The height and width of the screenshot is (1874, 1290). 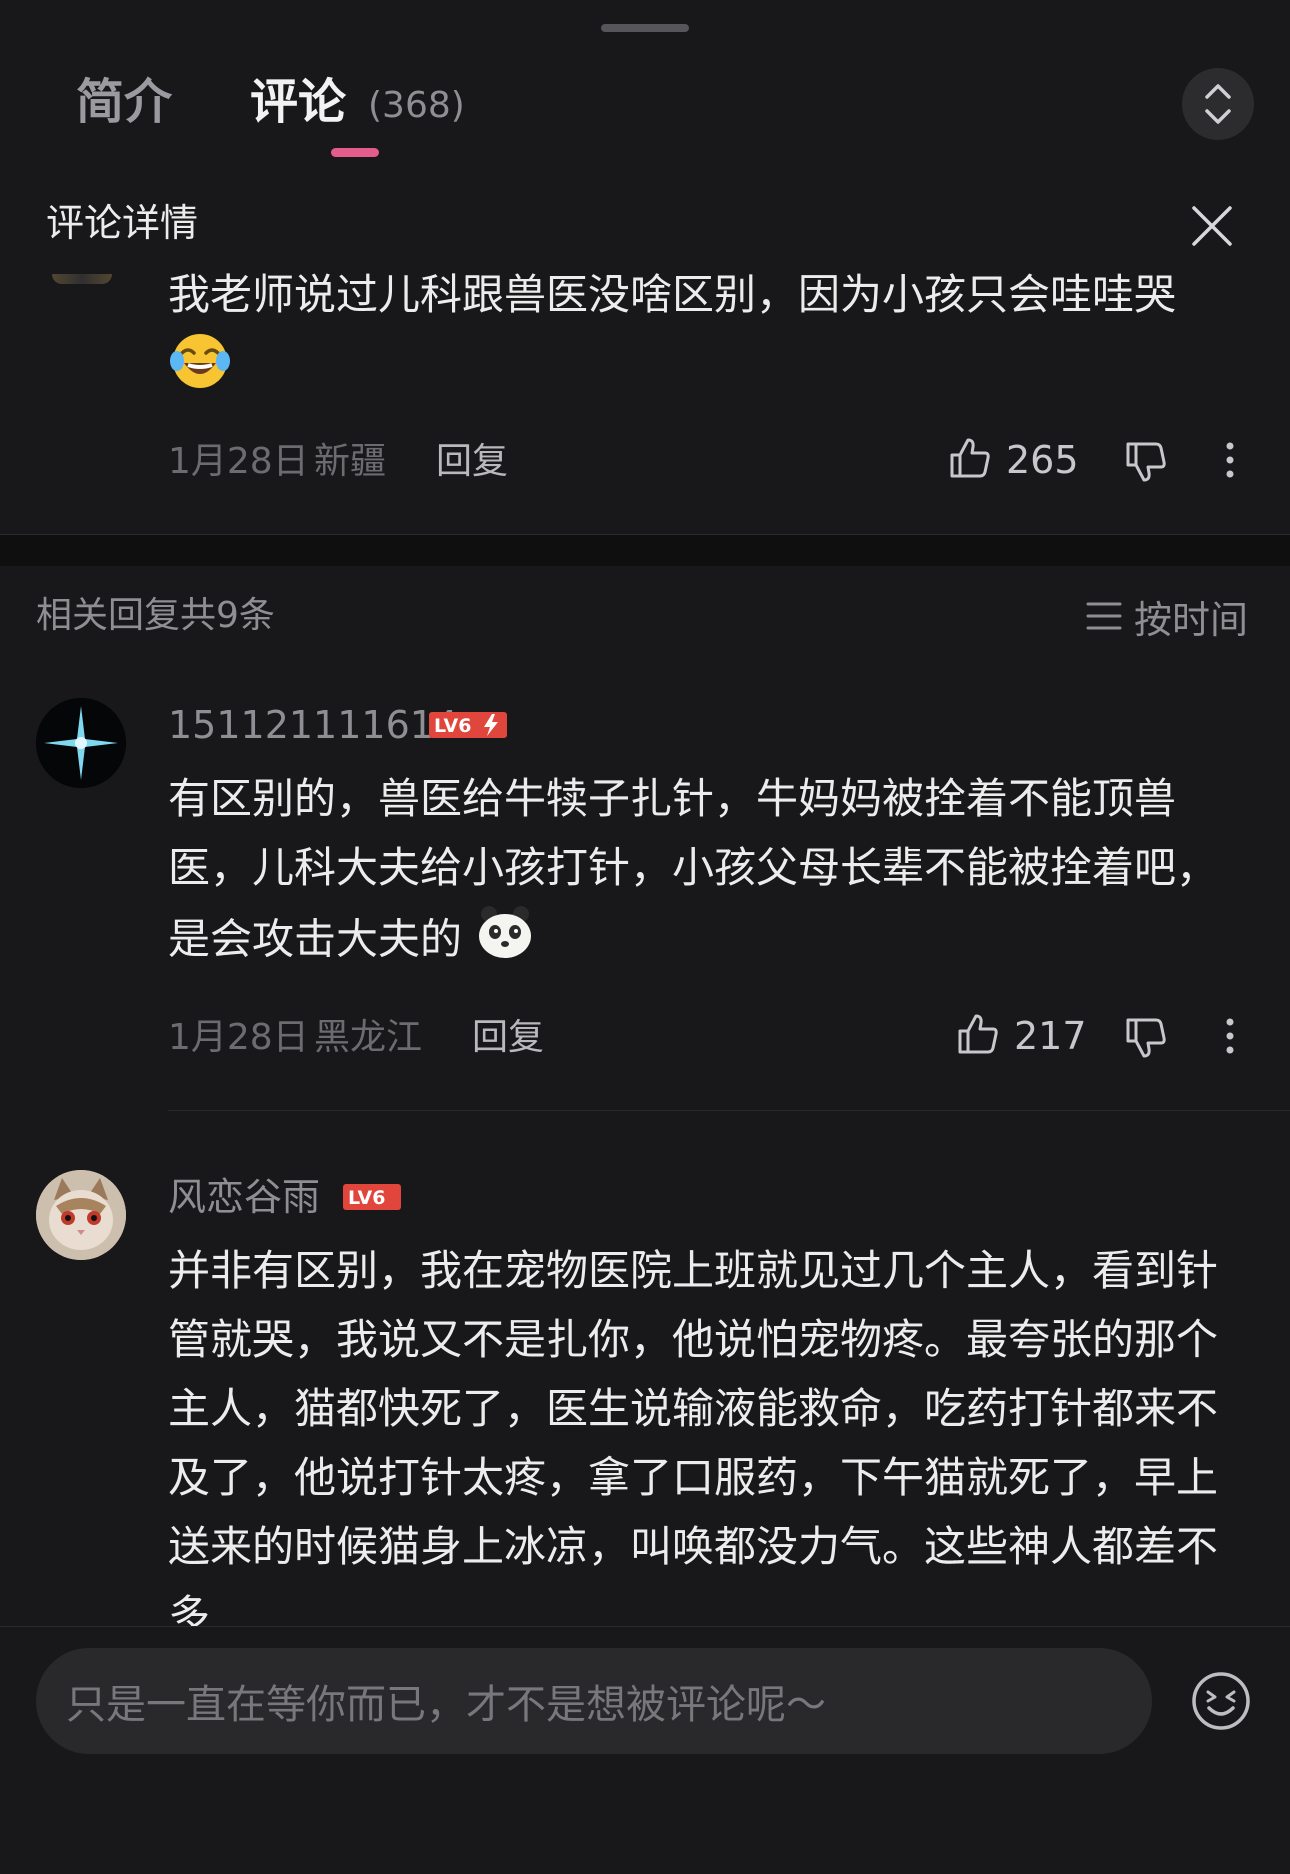 I want to click on chevron-up-down-icon, so click(x=1218, y=104).